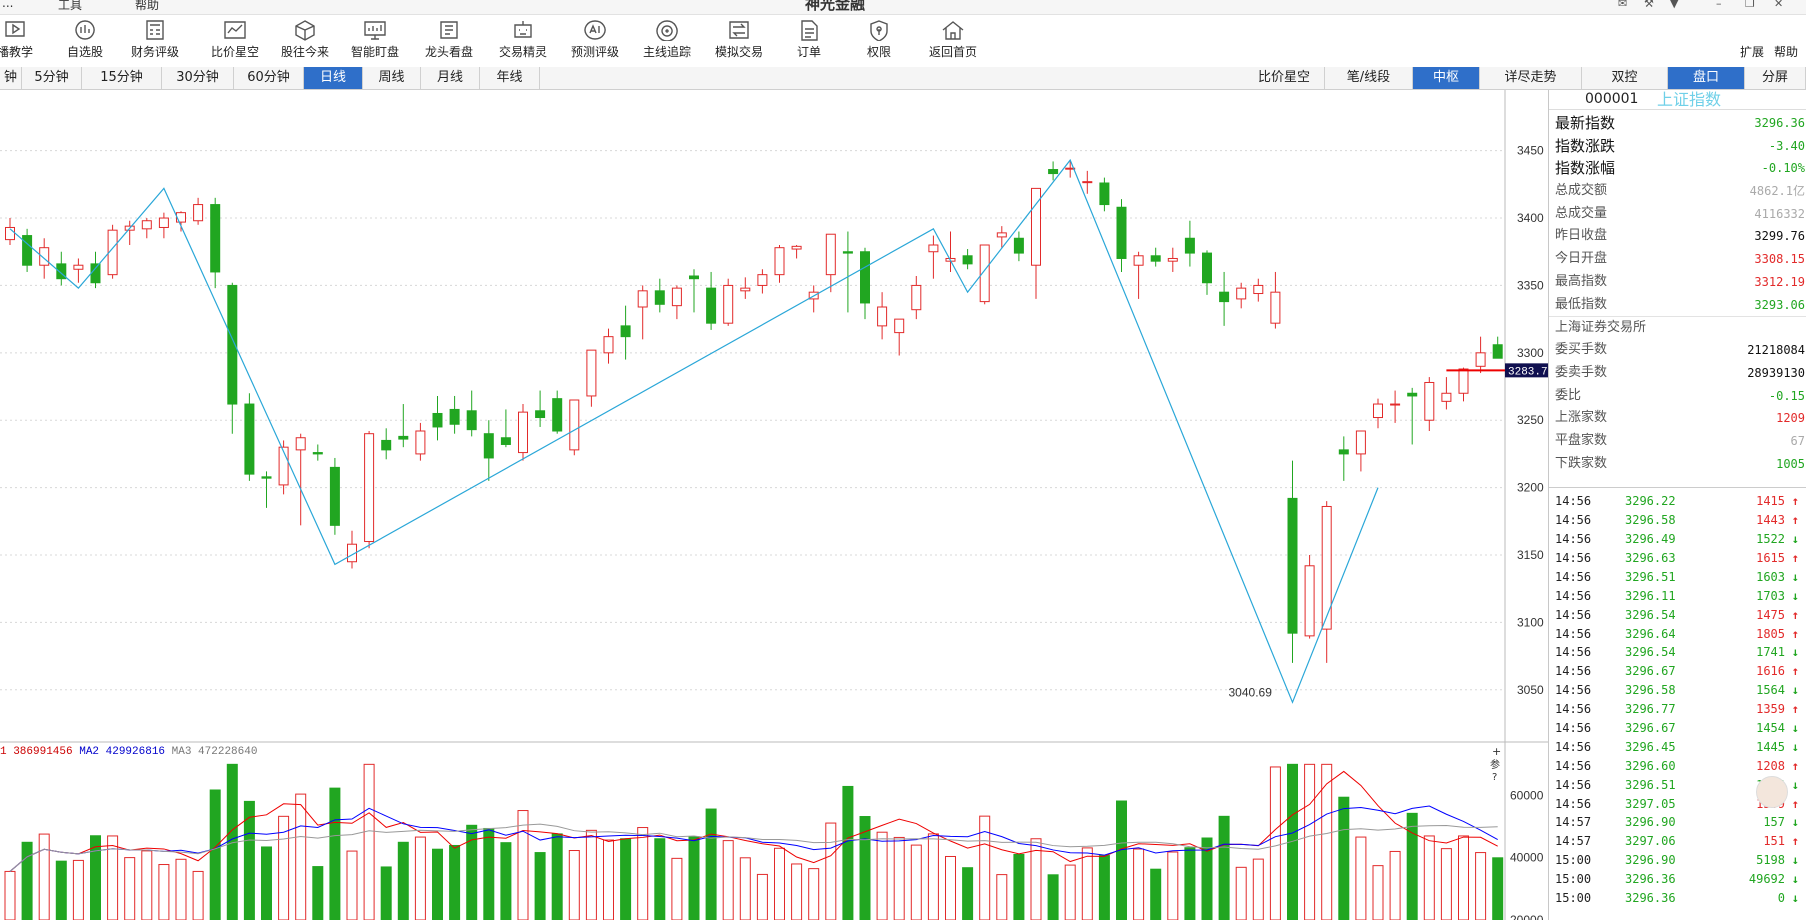  I want to click on quote-value: 4116332, so click(1779, 213).